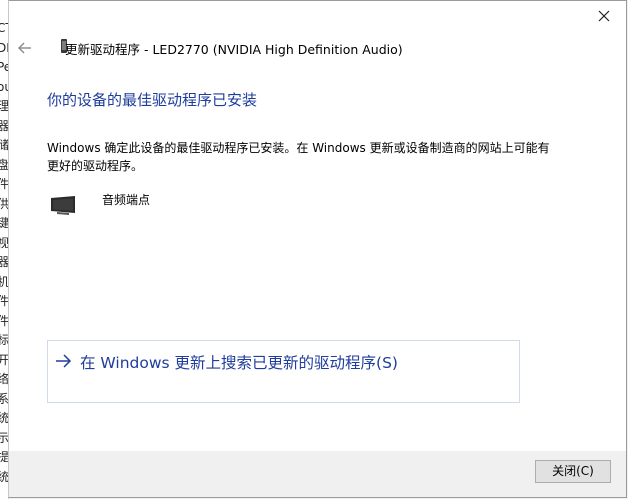 The width and height of the screenshot is (628, 499). I want to click on device-label: 音频端点, so click(126, 200).